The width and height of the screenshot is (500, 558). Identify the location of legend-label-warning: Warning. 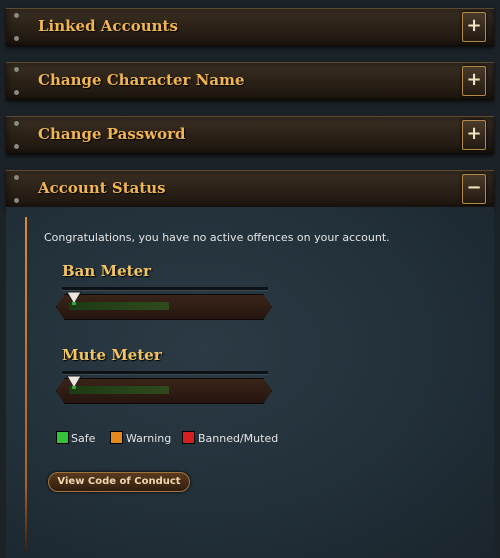
(149, 438).